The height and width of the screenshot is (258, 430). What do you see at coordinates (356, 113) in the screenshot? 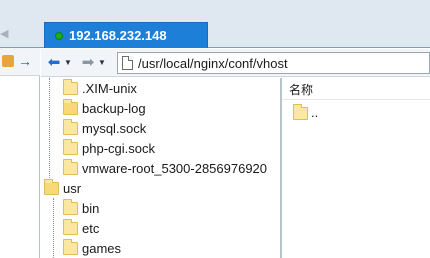
I see `list-item-parent-dir: ..` at bounding box center [356, 113].